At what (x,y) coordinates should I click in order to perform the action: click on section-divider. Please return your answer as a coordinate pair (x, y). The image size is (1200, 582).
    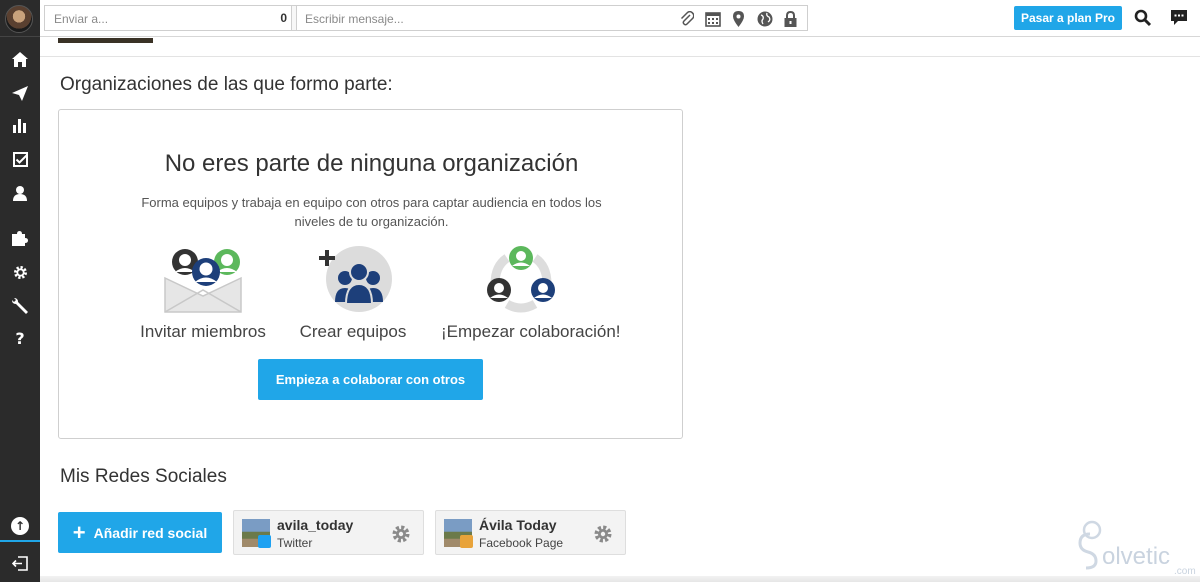
    Looking at the image, I should click on (620, 56).